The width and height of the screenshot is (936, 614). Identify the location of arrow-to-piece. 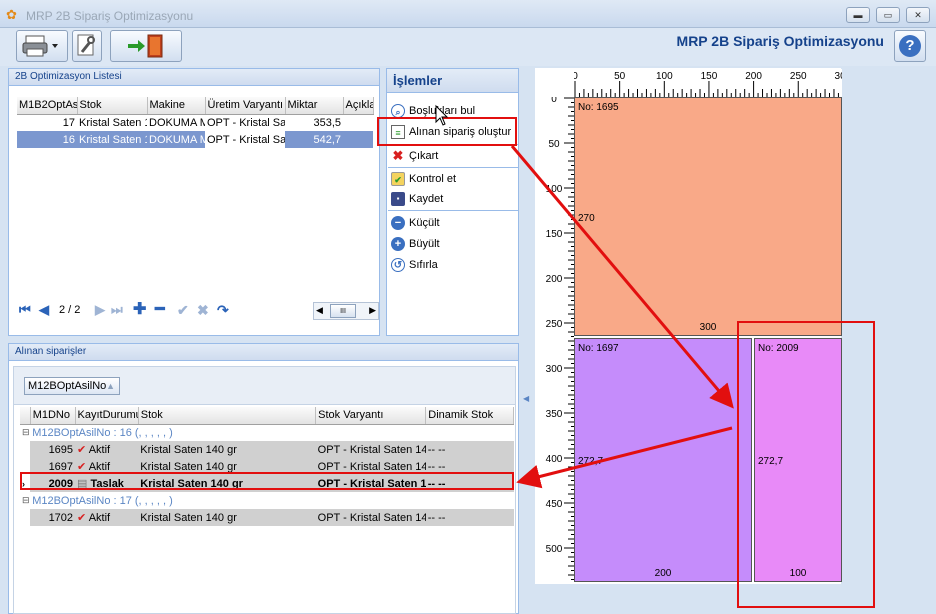
(622, 277).